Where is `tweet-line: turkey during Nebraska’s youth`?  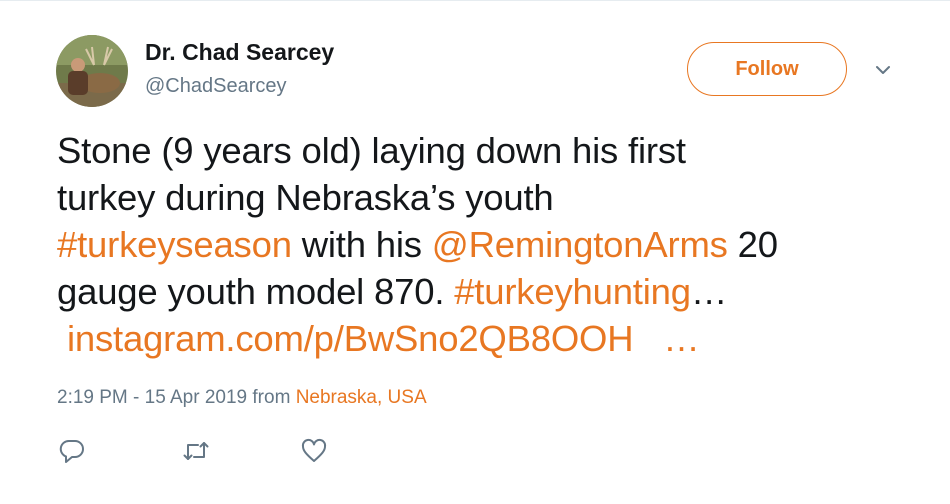 tweet-line: turkey during Nebraska’s youth is located at coordinates (305, 197).